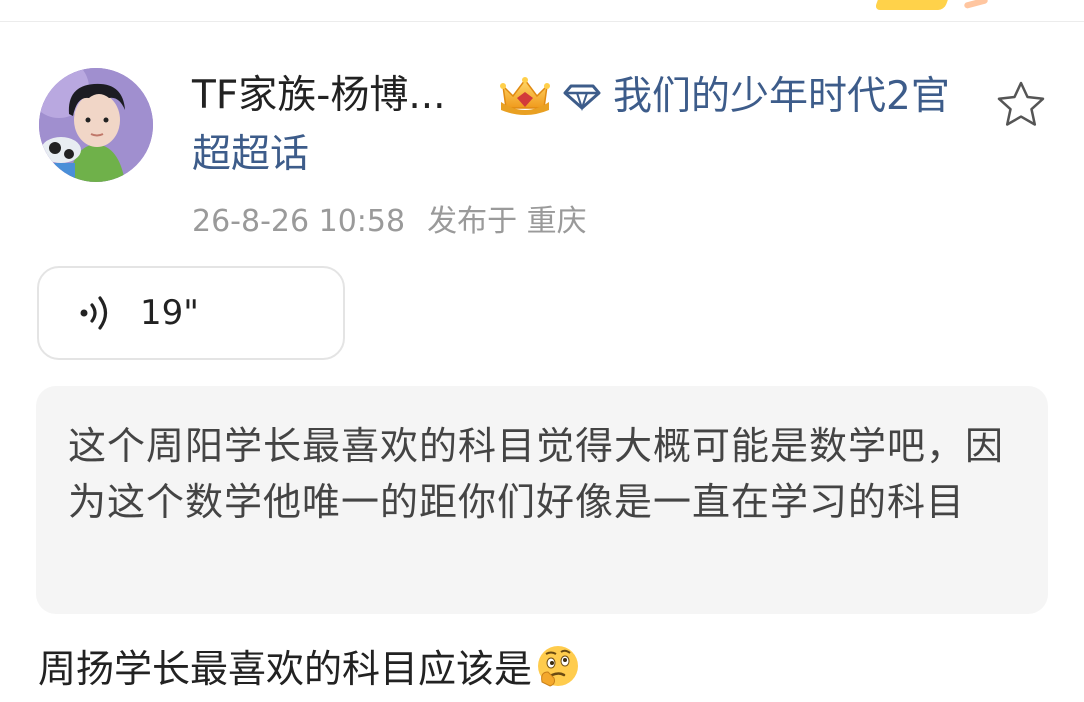 This screenshot has width=1084, height=702. What do you see at coordinates (94, 313) in the screenshot?
I see `sound-wave-icon` at bounding box center [94, 313].